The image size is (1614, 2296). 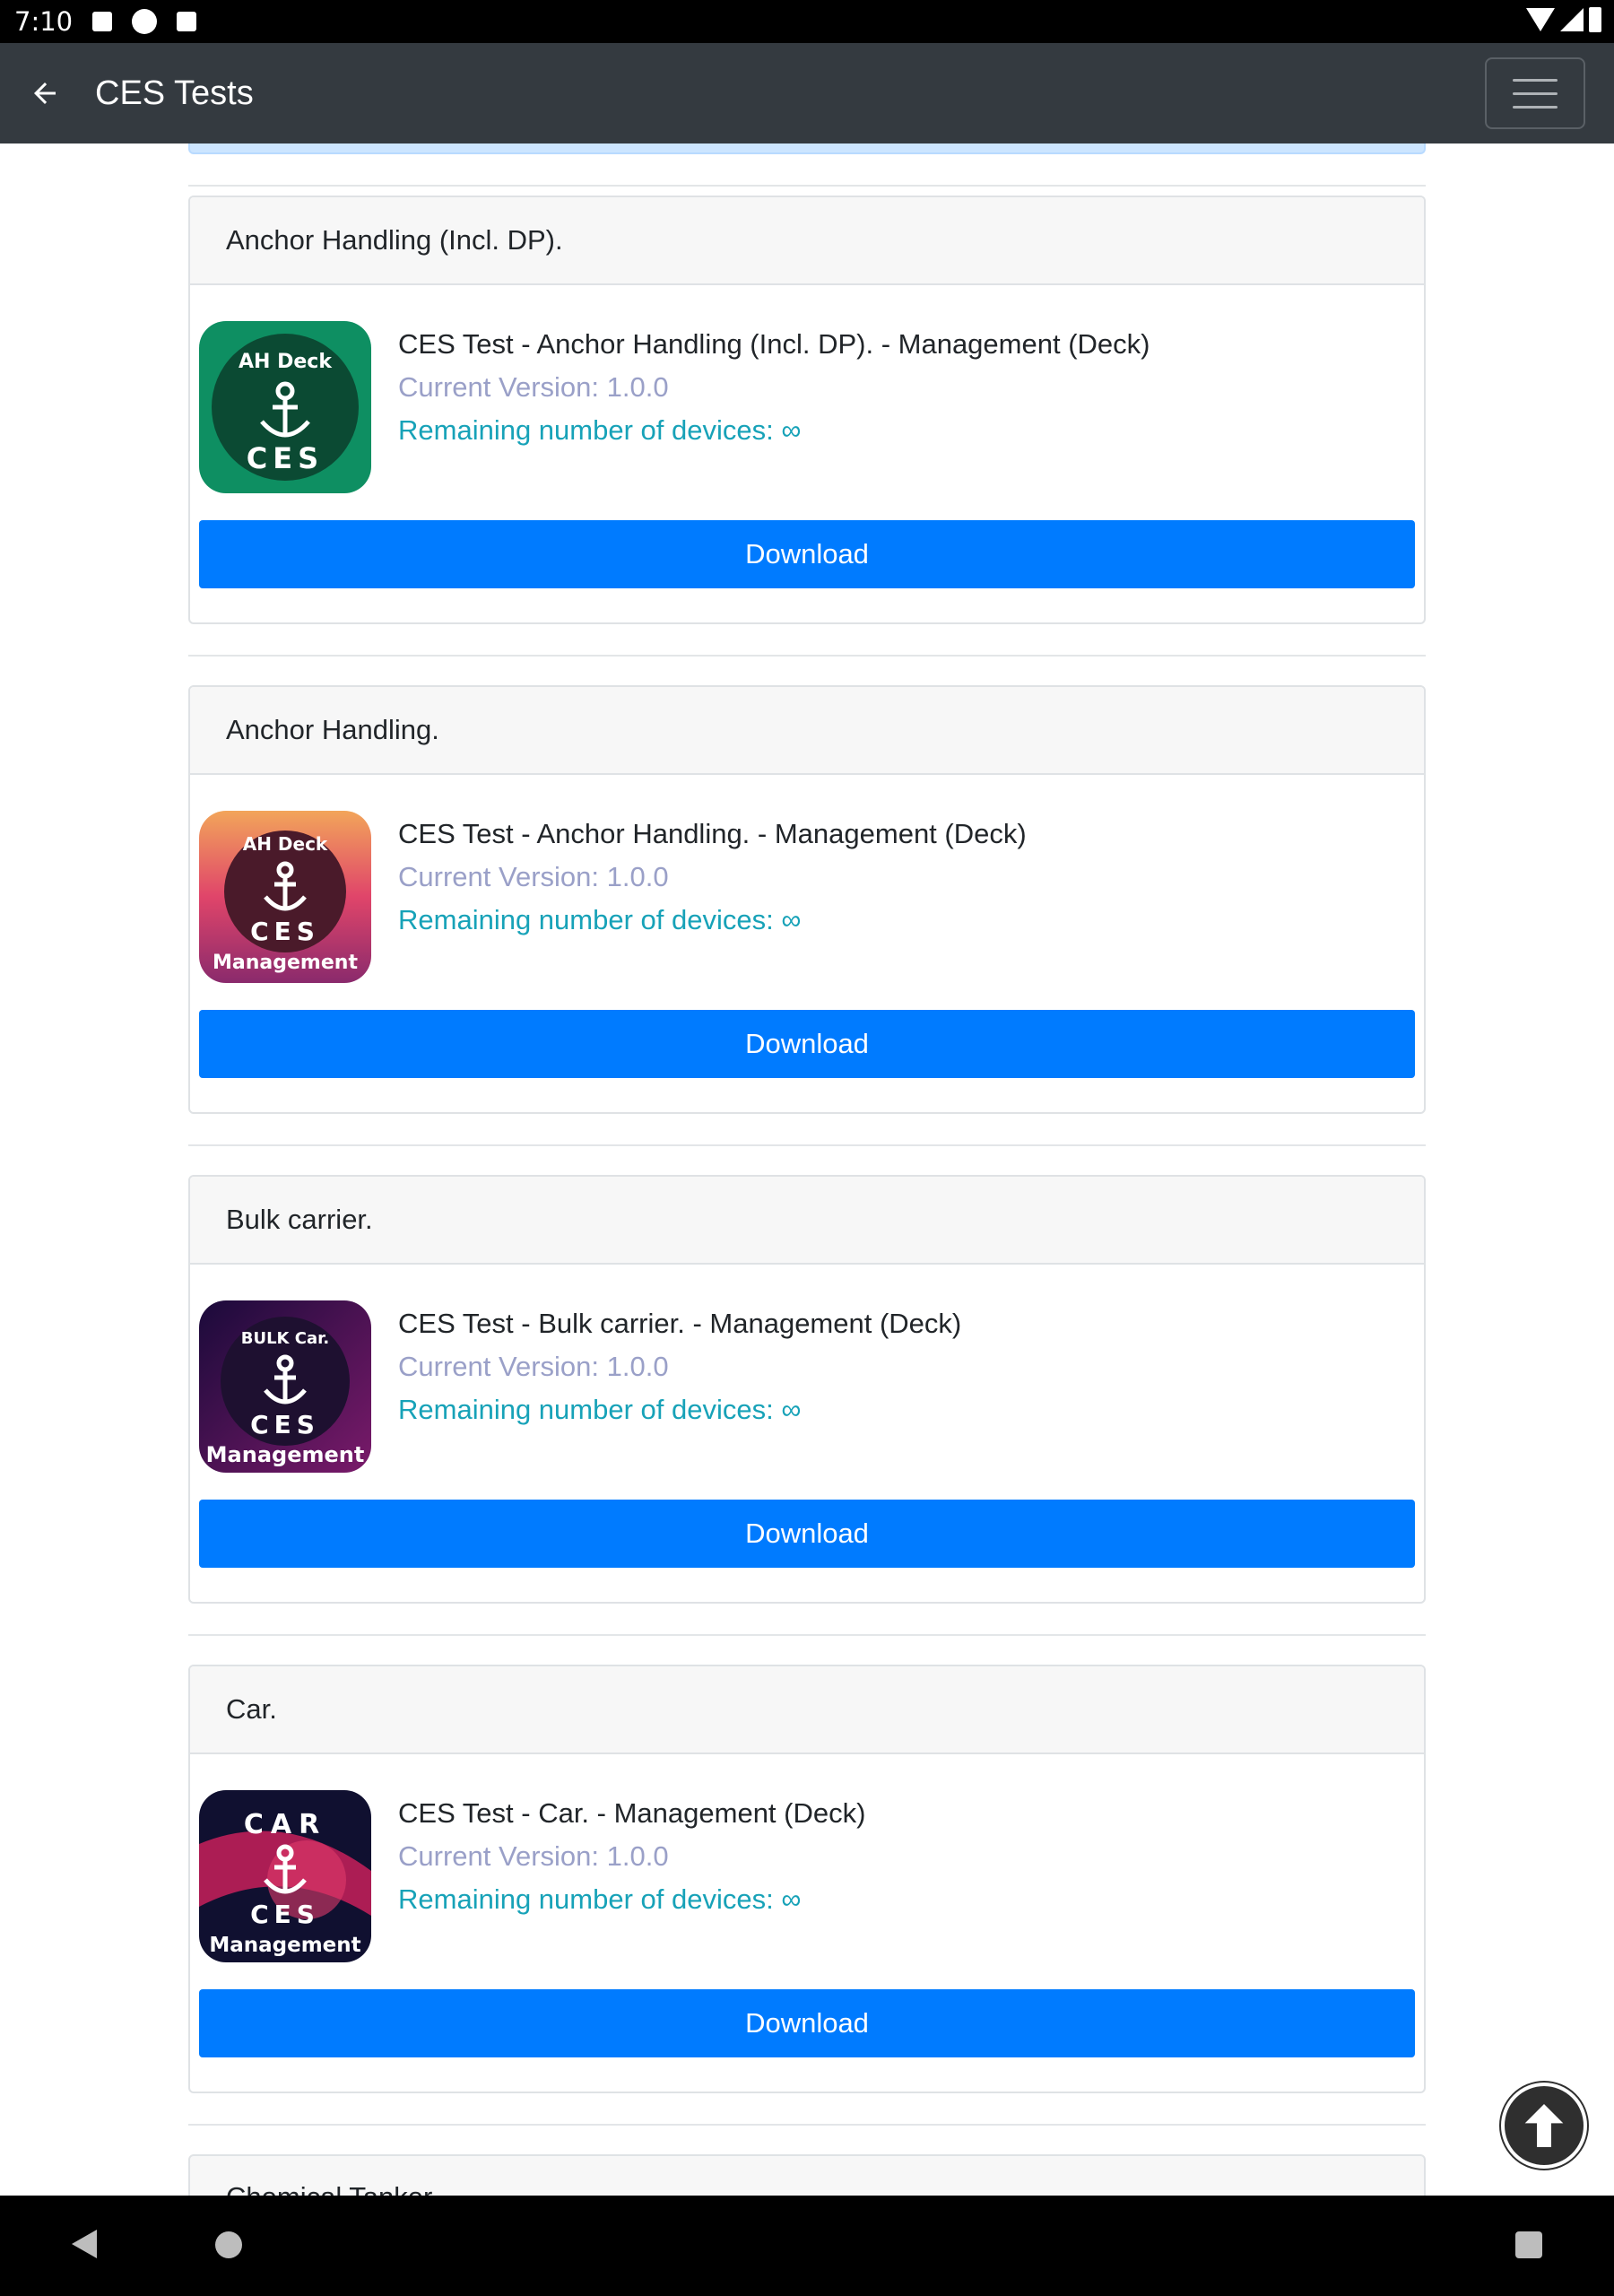 I want to click on card-header: Anchor Handling (Incl. DP)., so click(x=807, y=241).